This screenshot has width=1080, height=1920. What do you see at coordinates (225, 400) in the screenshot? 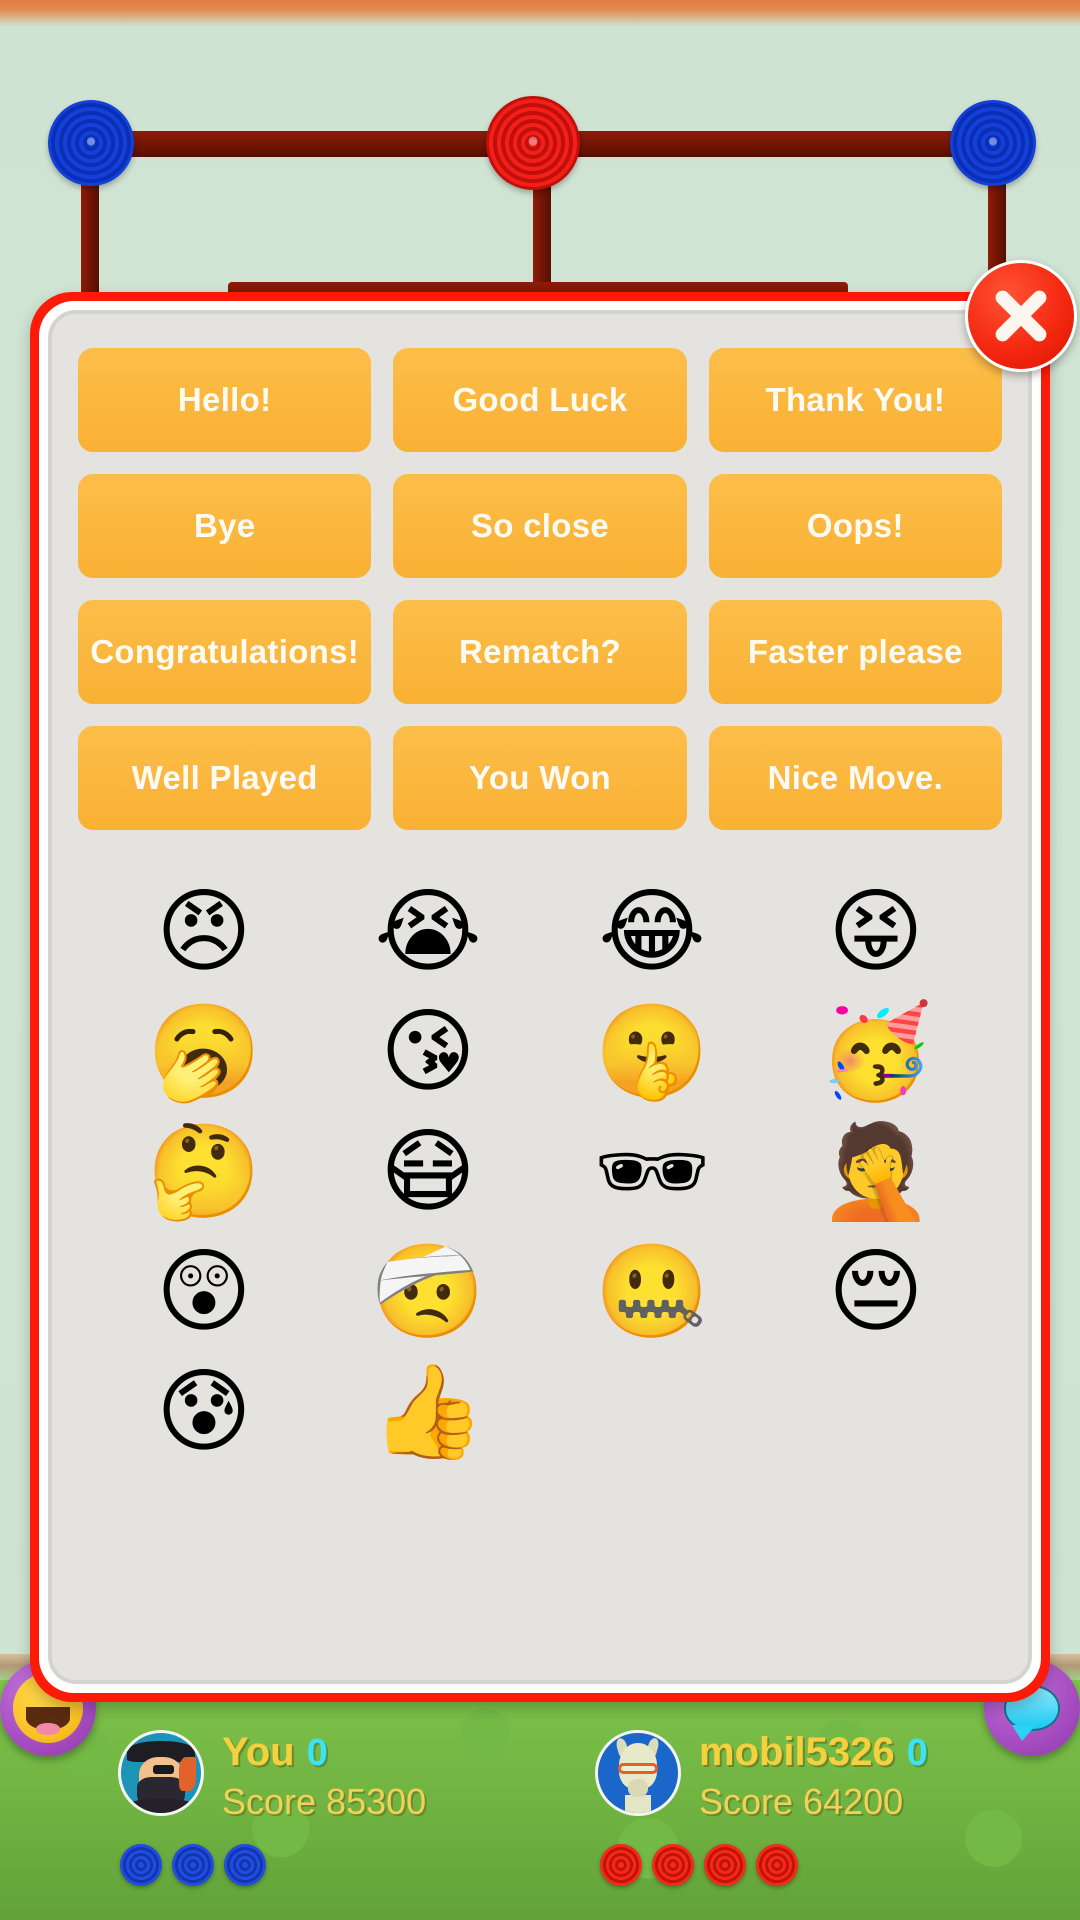
I see `quick-message-hello: Hello!` at bounding box center [225, 400].